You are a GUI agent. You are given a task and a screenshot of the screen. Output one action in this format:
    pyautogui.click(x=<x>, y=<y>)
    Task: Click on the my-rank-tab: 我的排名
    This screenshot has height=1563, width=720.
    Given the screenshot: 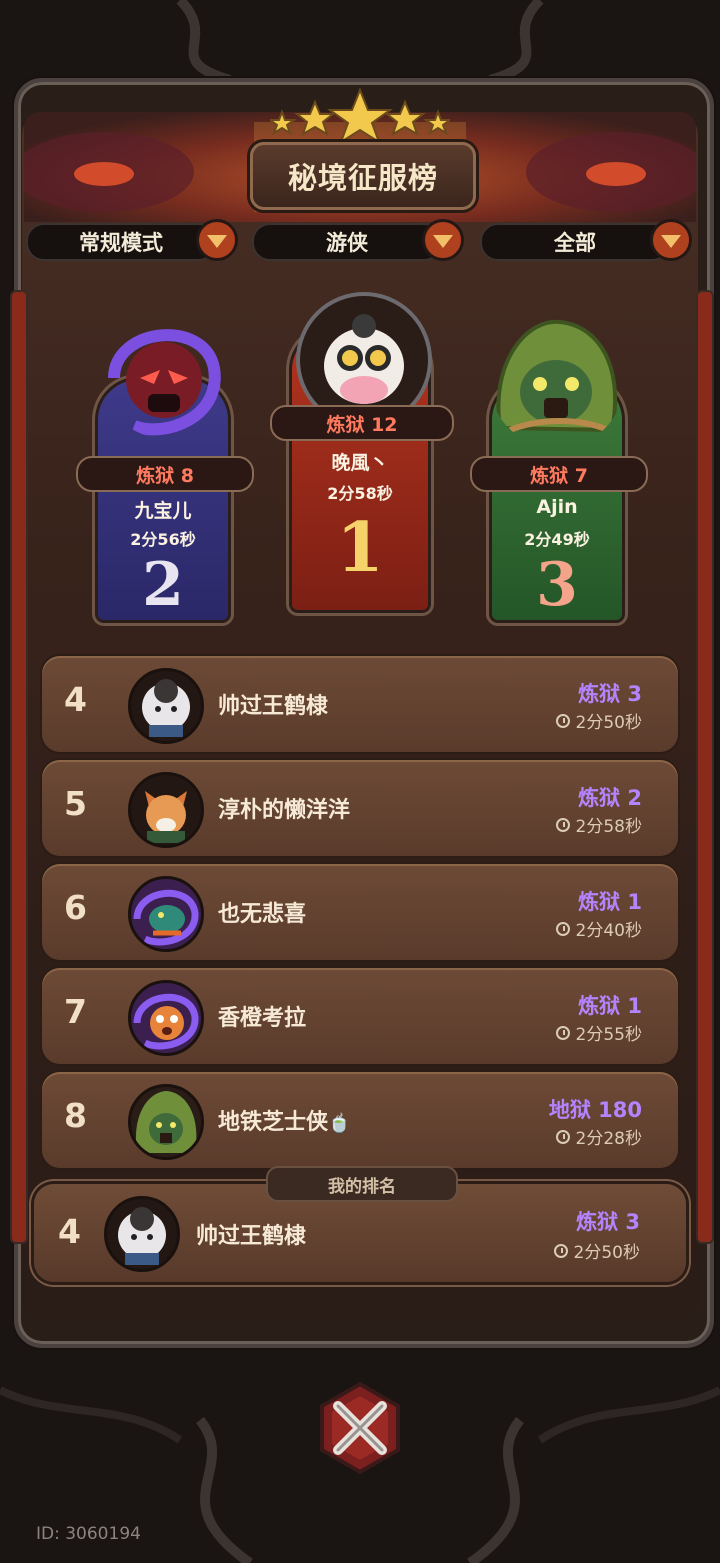 What is the action you would take?
    pyautogui.click(x=362, y=1184)
    